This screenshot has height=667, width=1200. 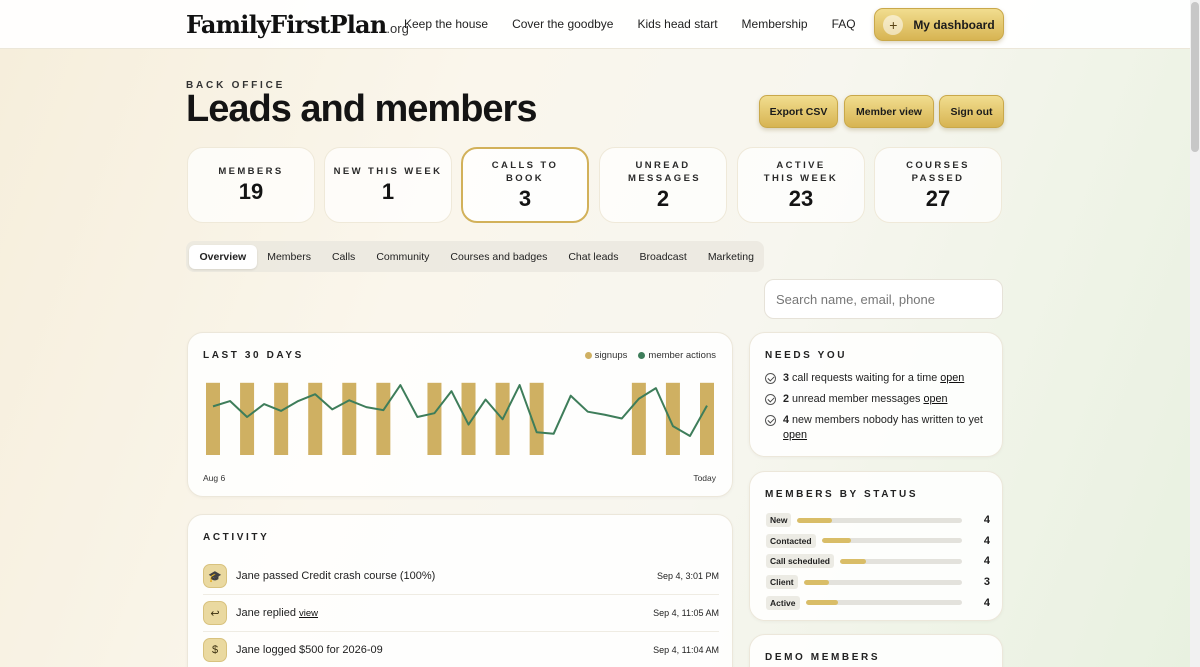 I want to click on stat-value: 27, so click(x=938, y=198).